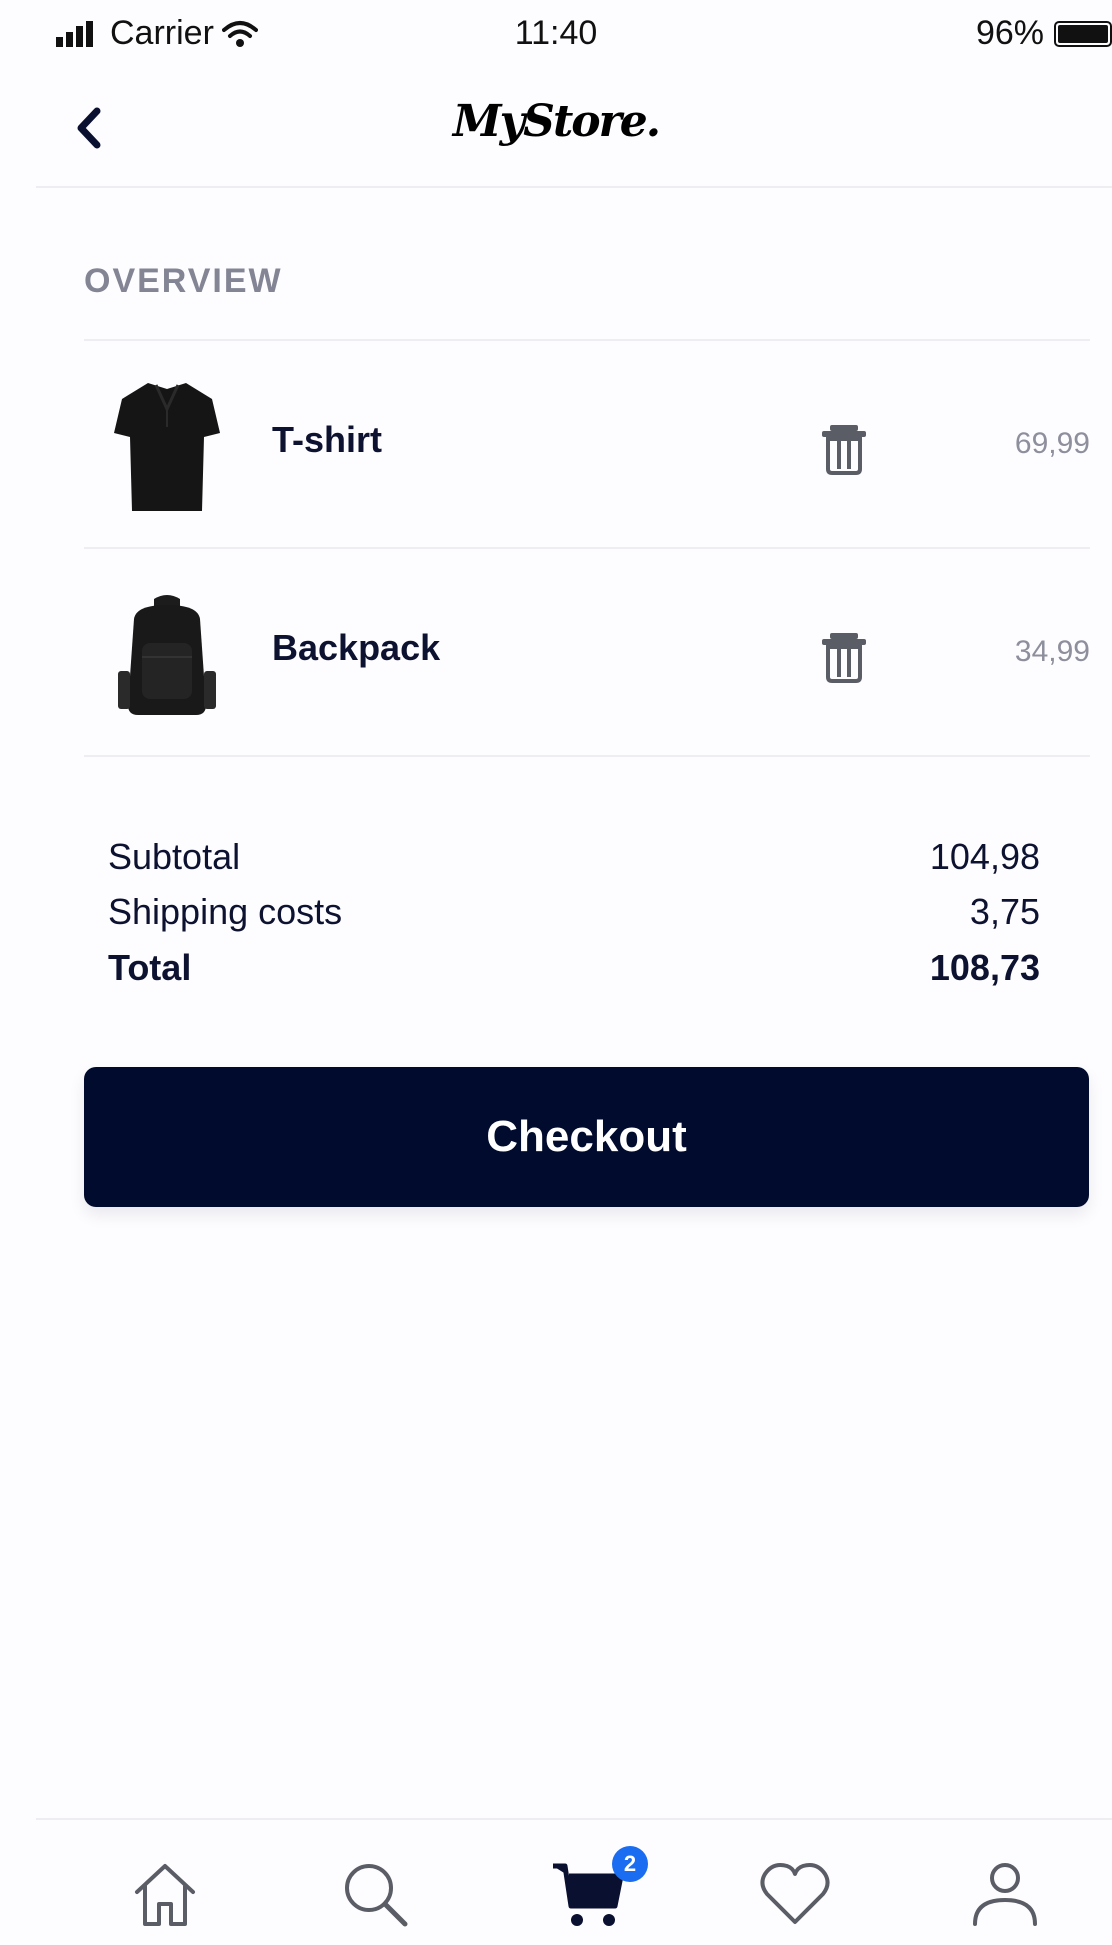 The image size is (1112, 1945). Describe the element at coordinates (1052, 443) in the screenshot. I see `item-price: 69,99` at that location.